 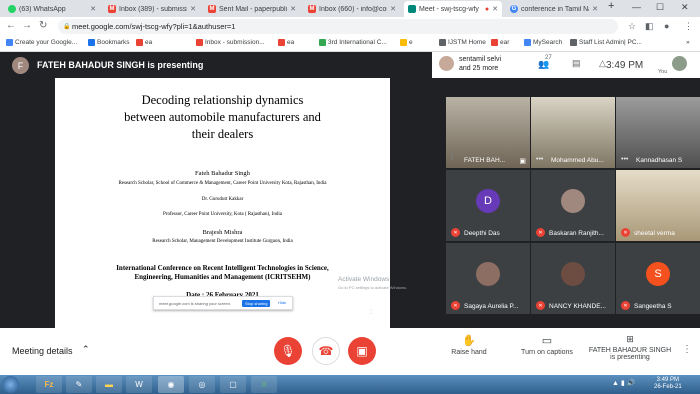 I want to click on search-icon, so click(x=527, y=42).